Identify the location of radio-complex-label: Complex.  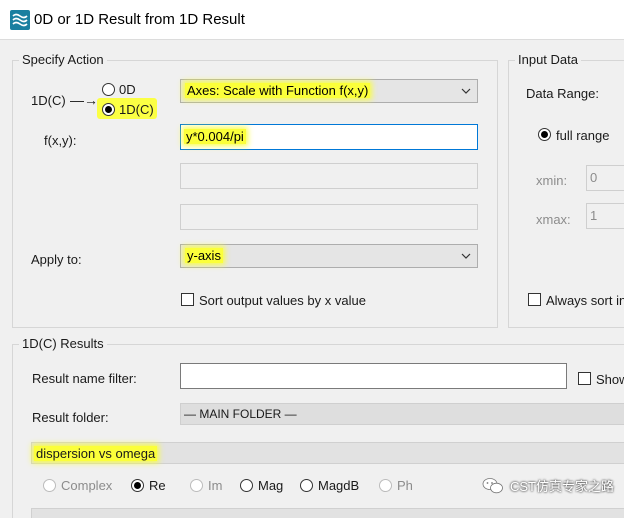
(87, 485).